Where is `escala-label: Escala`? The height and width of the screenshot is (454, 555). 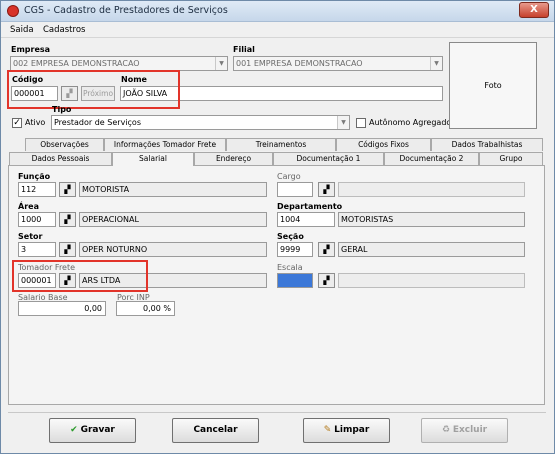 escala-label: Escala is located at coordinates (290, 267).